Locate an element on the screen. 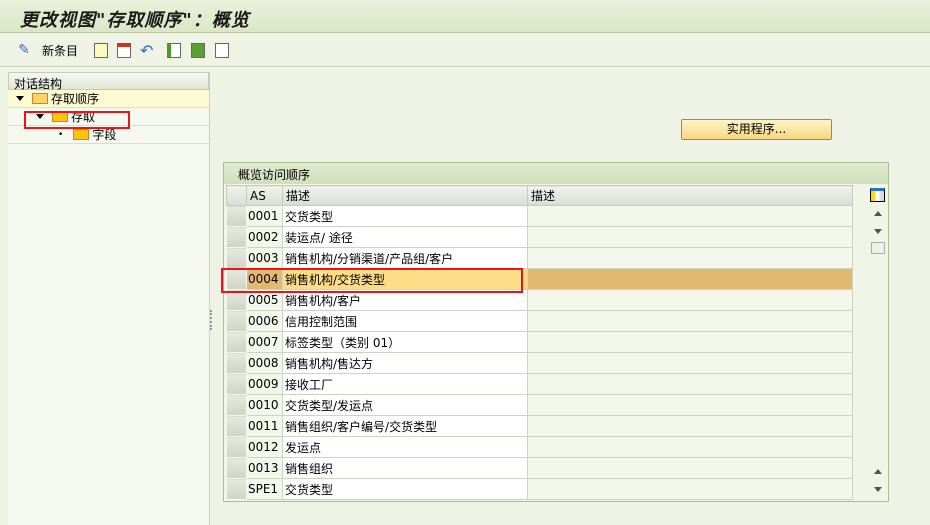 The height and width of the screenshot is (525, 930). open-folder-icon is located at coordinates (40, 98).